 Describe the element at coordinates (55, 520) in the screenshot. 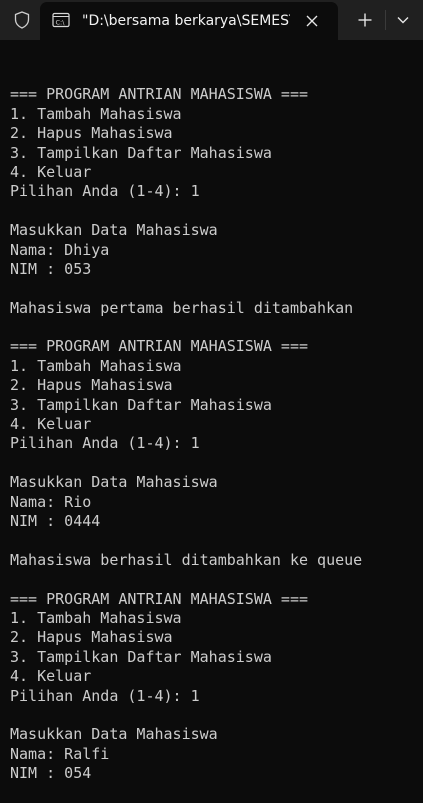

I see `console-line: NIM : 0444` at that location.